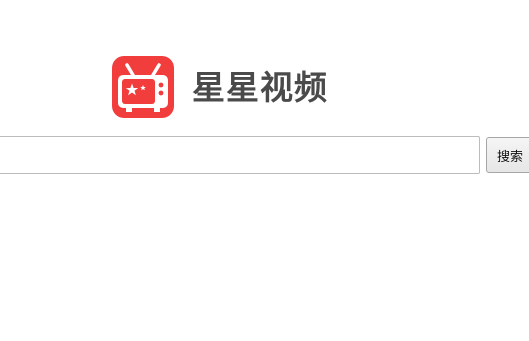 The image size is (529, 341). What do you see at coordinates (507, 155) in the screenshot?
I see `search-button: 搜索` at bounding box center [507, 155].